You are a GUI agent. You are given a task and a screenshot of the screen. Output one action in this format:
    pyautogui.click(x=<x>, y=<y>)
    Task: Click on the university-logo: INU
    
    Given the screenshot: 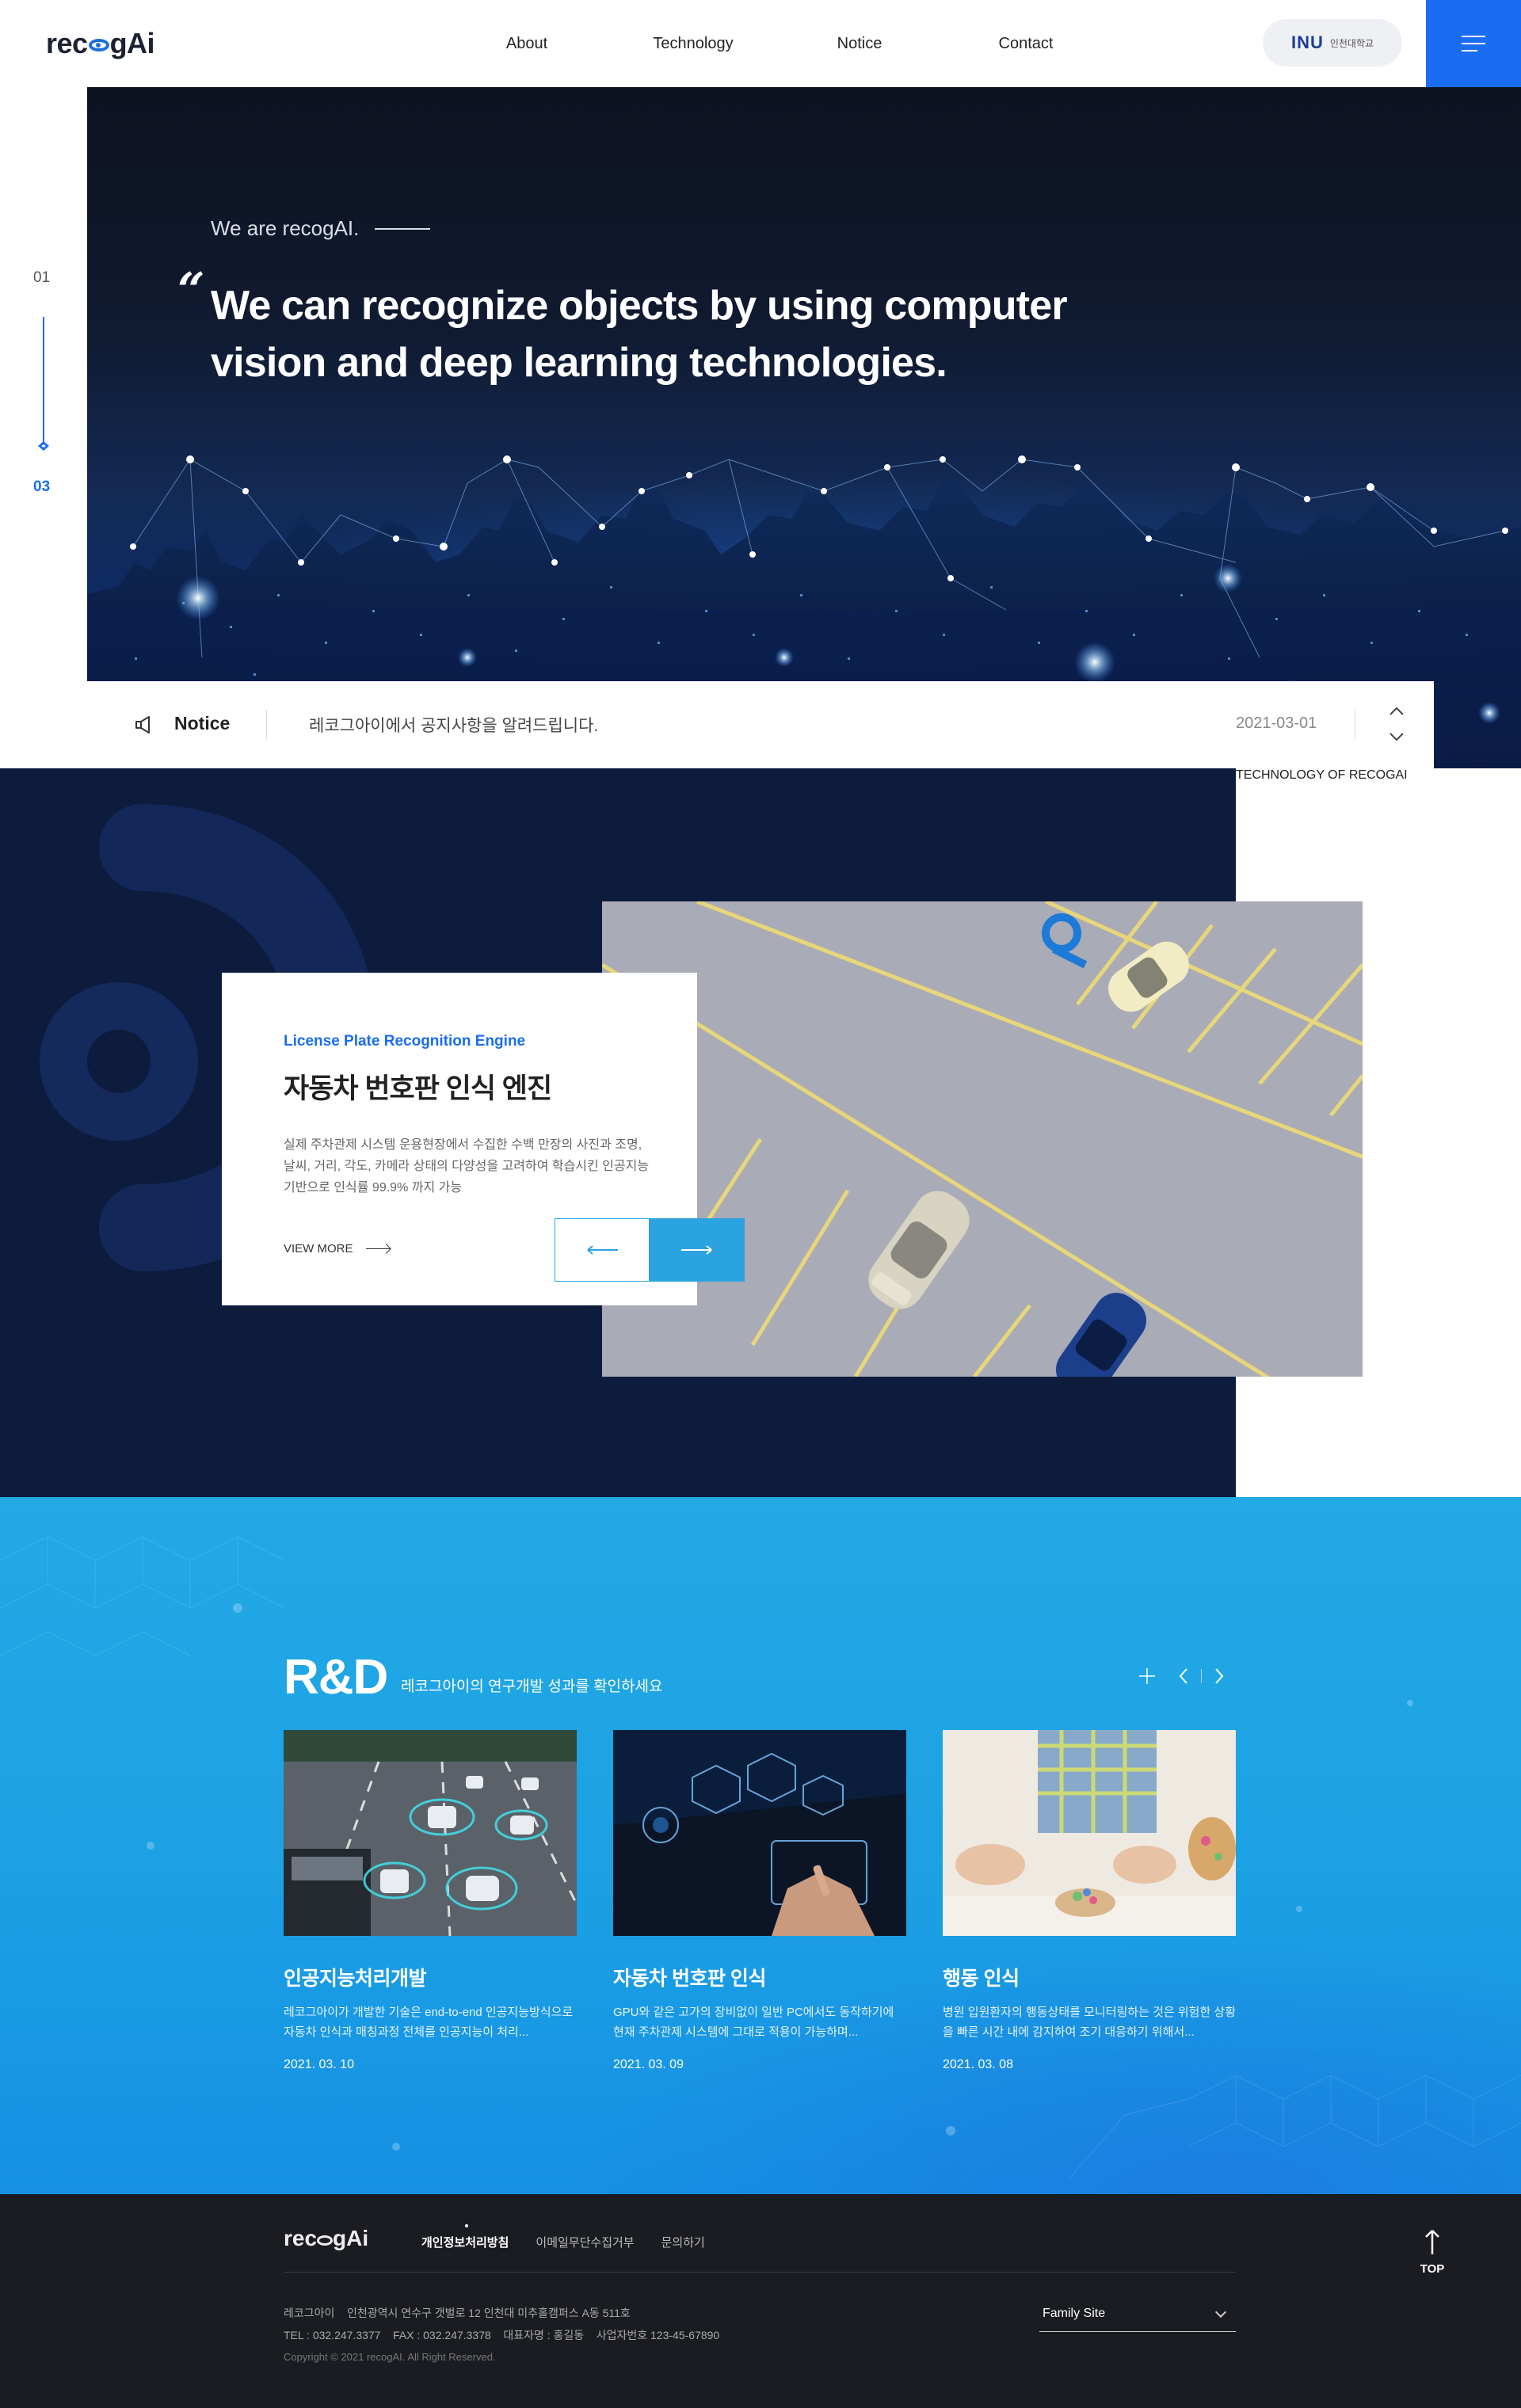 What is the action you would take?
    pyautogui.click(x=1307, y=42)
    